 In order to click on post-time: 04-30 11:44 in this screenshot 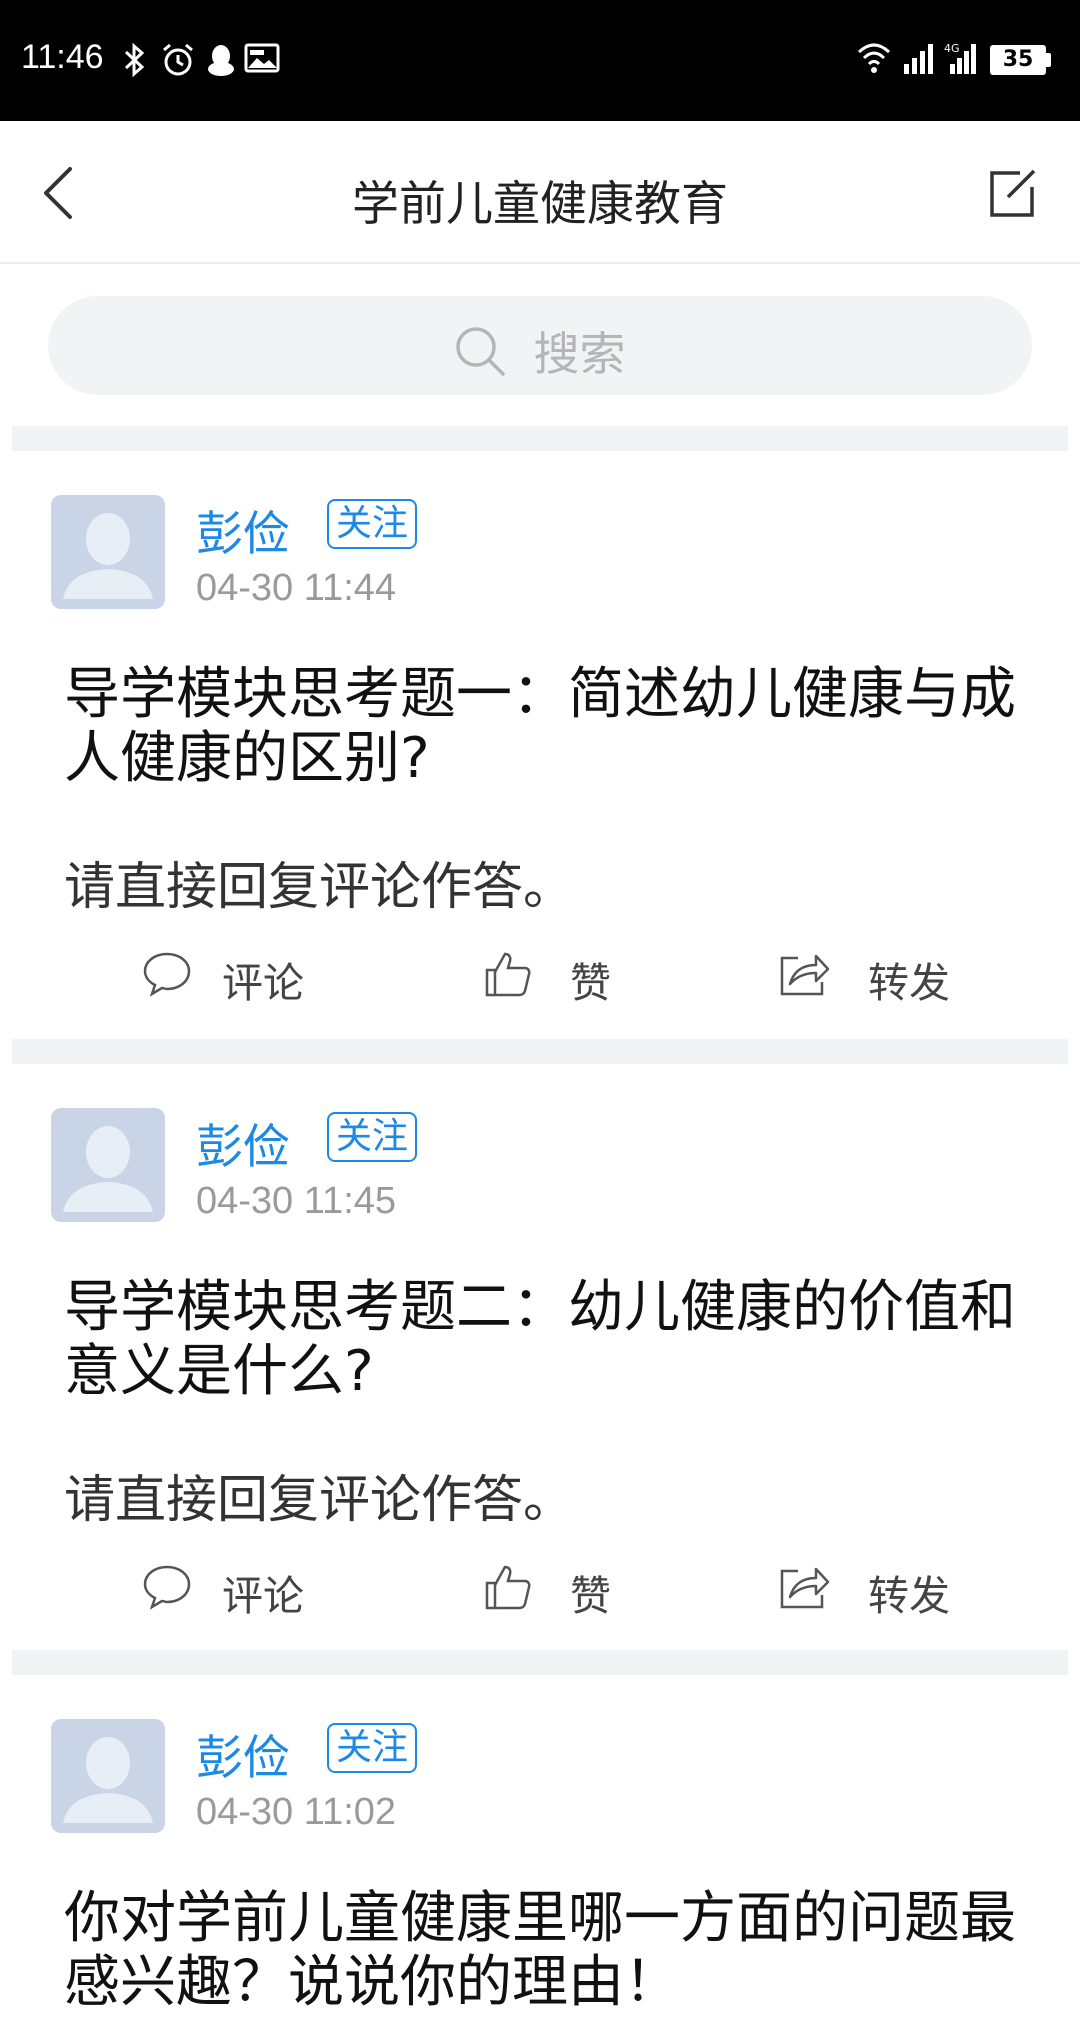, I will do `click(296, 588)`.